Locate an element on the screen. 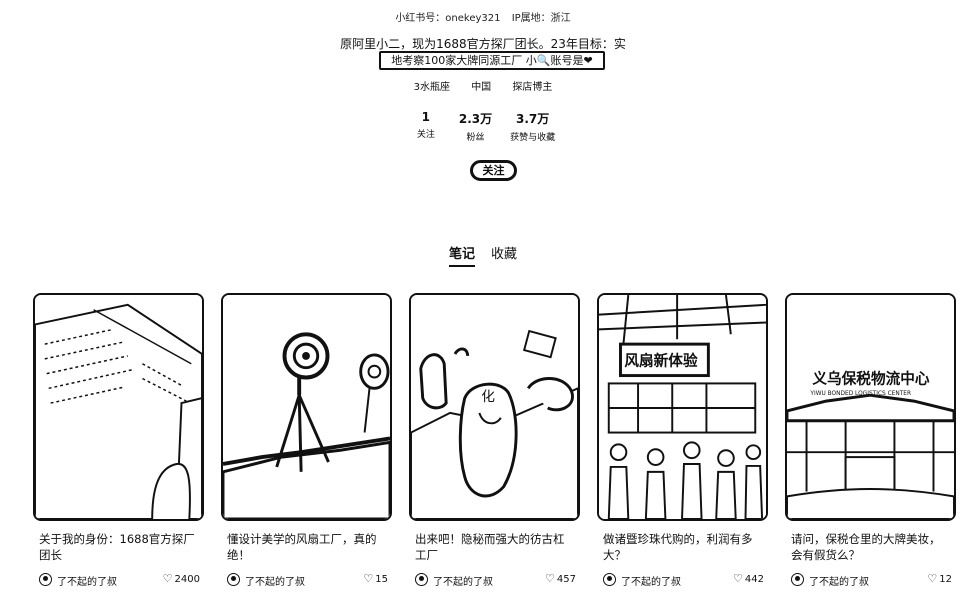 This screenshot has height=600, width=966. profile-stats: 1 关注 2.3万 粉丝 3.7万 获赞与收藏 is located at coordinates (483, 126).